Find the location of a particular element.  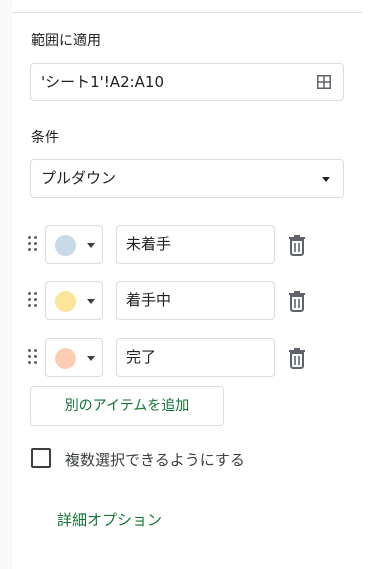

condition-select: プルダウン is located at coordinates (187, 178).